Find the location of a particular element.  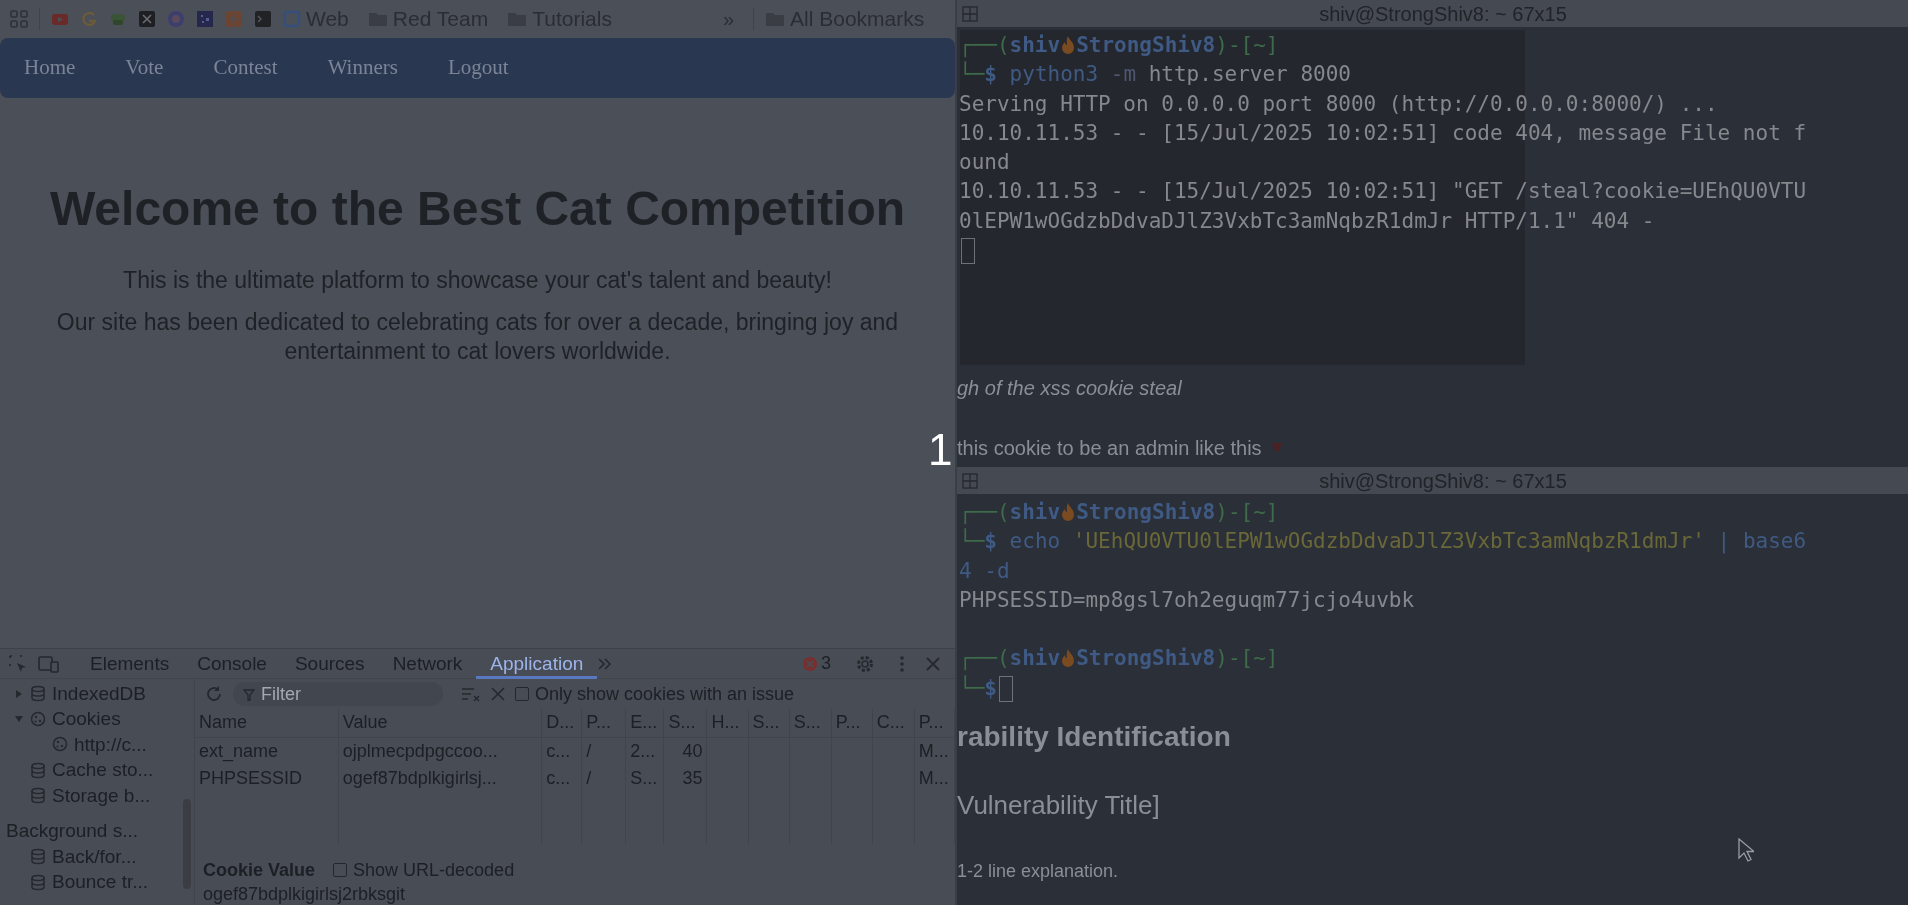

terminal-text: 0lEPW1wOGdzbDdvaDJlZ3VxbTc3amNqbzR1dmJr HTTP/1.1" 404 - is located at coordinates (1307, 220).